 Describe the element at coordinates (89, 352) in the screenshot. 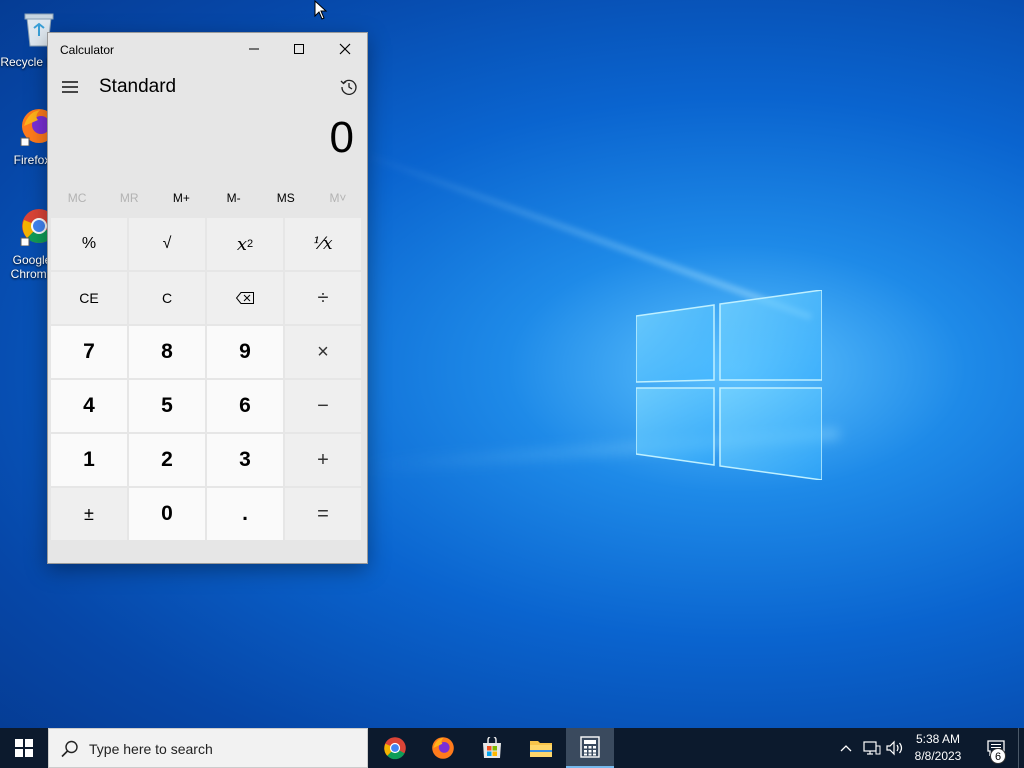

I see `digit-7-button: 7` at that location.